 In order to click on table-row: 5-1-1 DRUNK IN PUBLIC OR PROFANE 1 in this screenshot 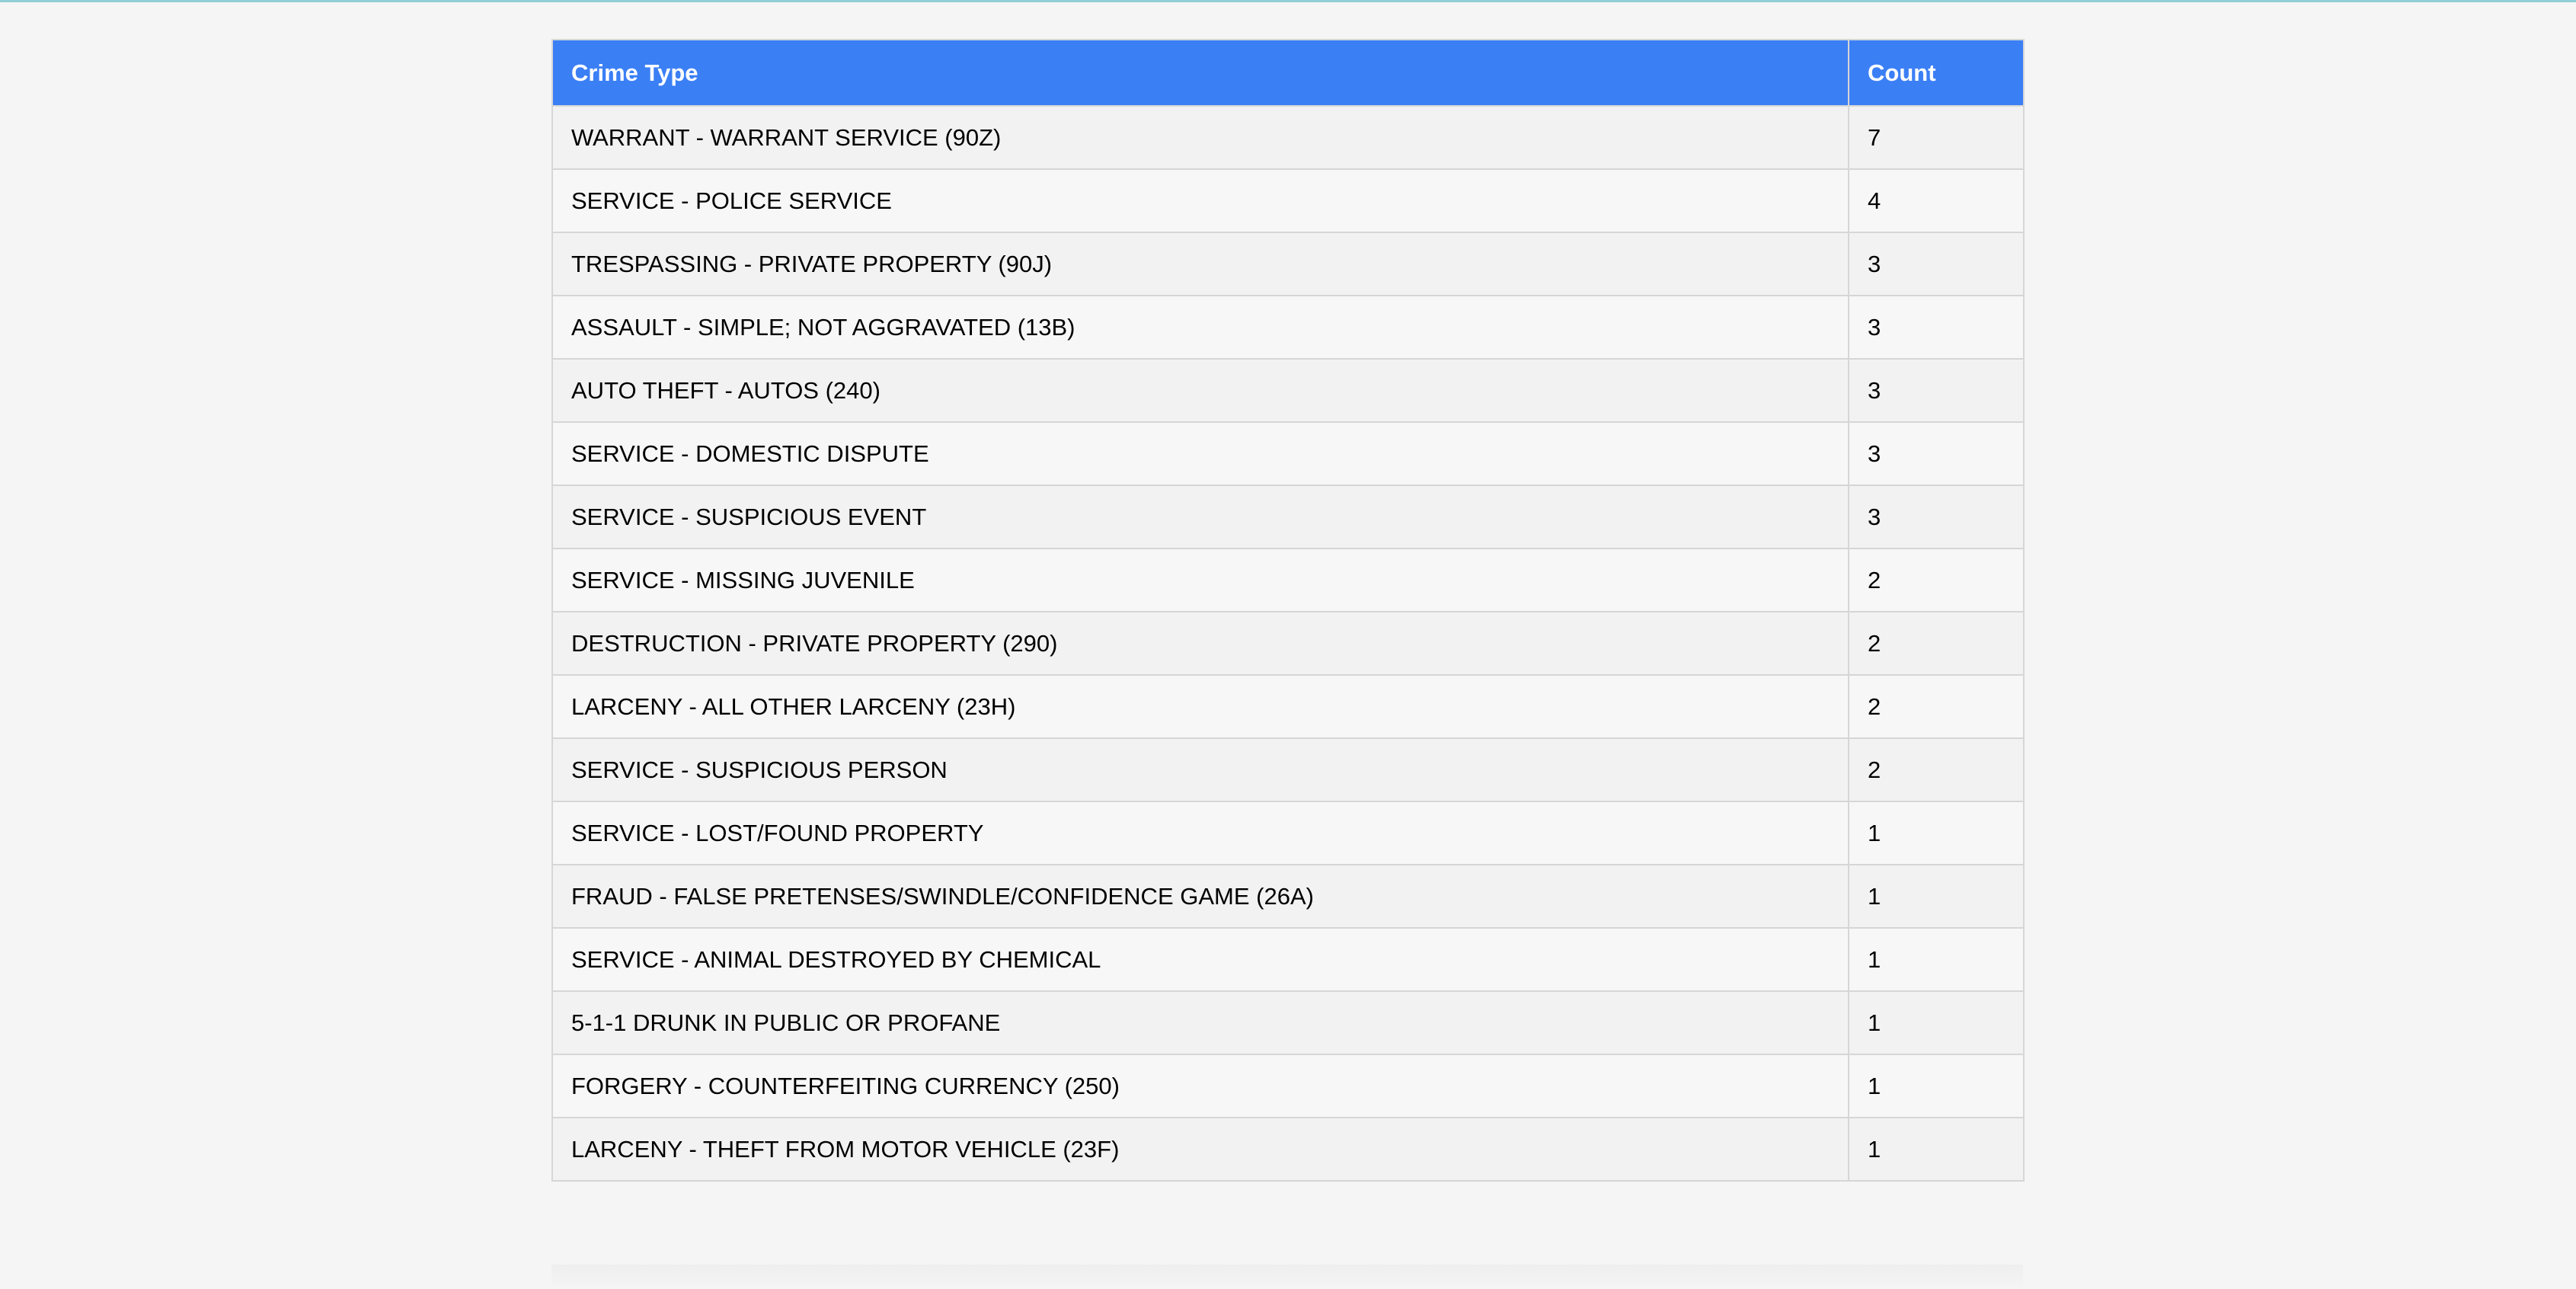, I will do `click(1288, 1022)`.